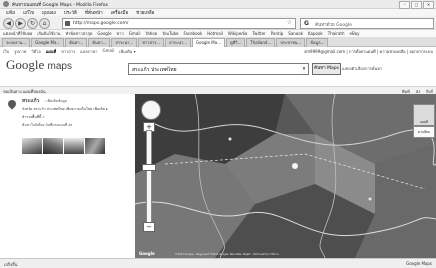 Image resolution: width=436 pixels, height=268 pixels. Describe the element at coordinates (145, 12) in the screenshot. I see `menu-help: ช่วยเหลือ` at that location.